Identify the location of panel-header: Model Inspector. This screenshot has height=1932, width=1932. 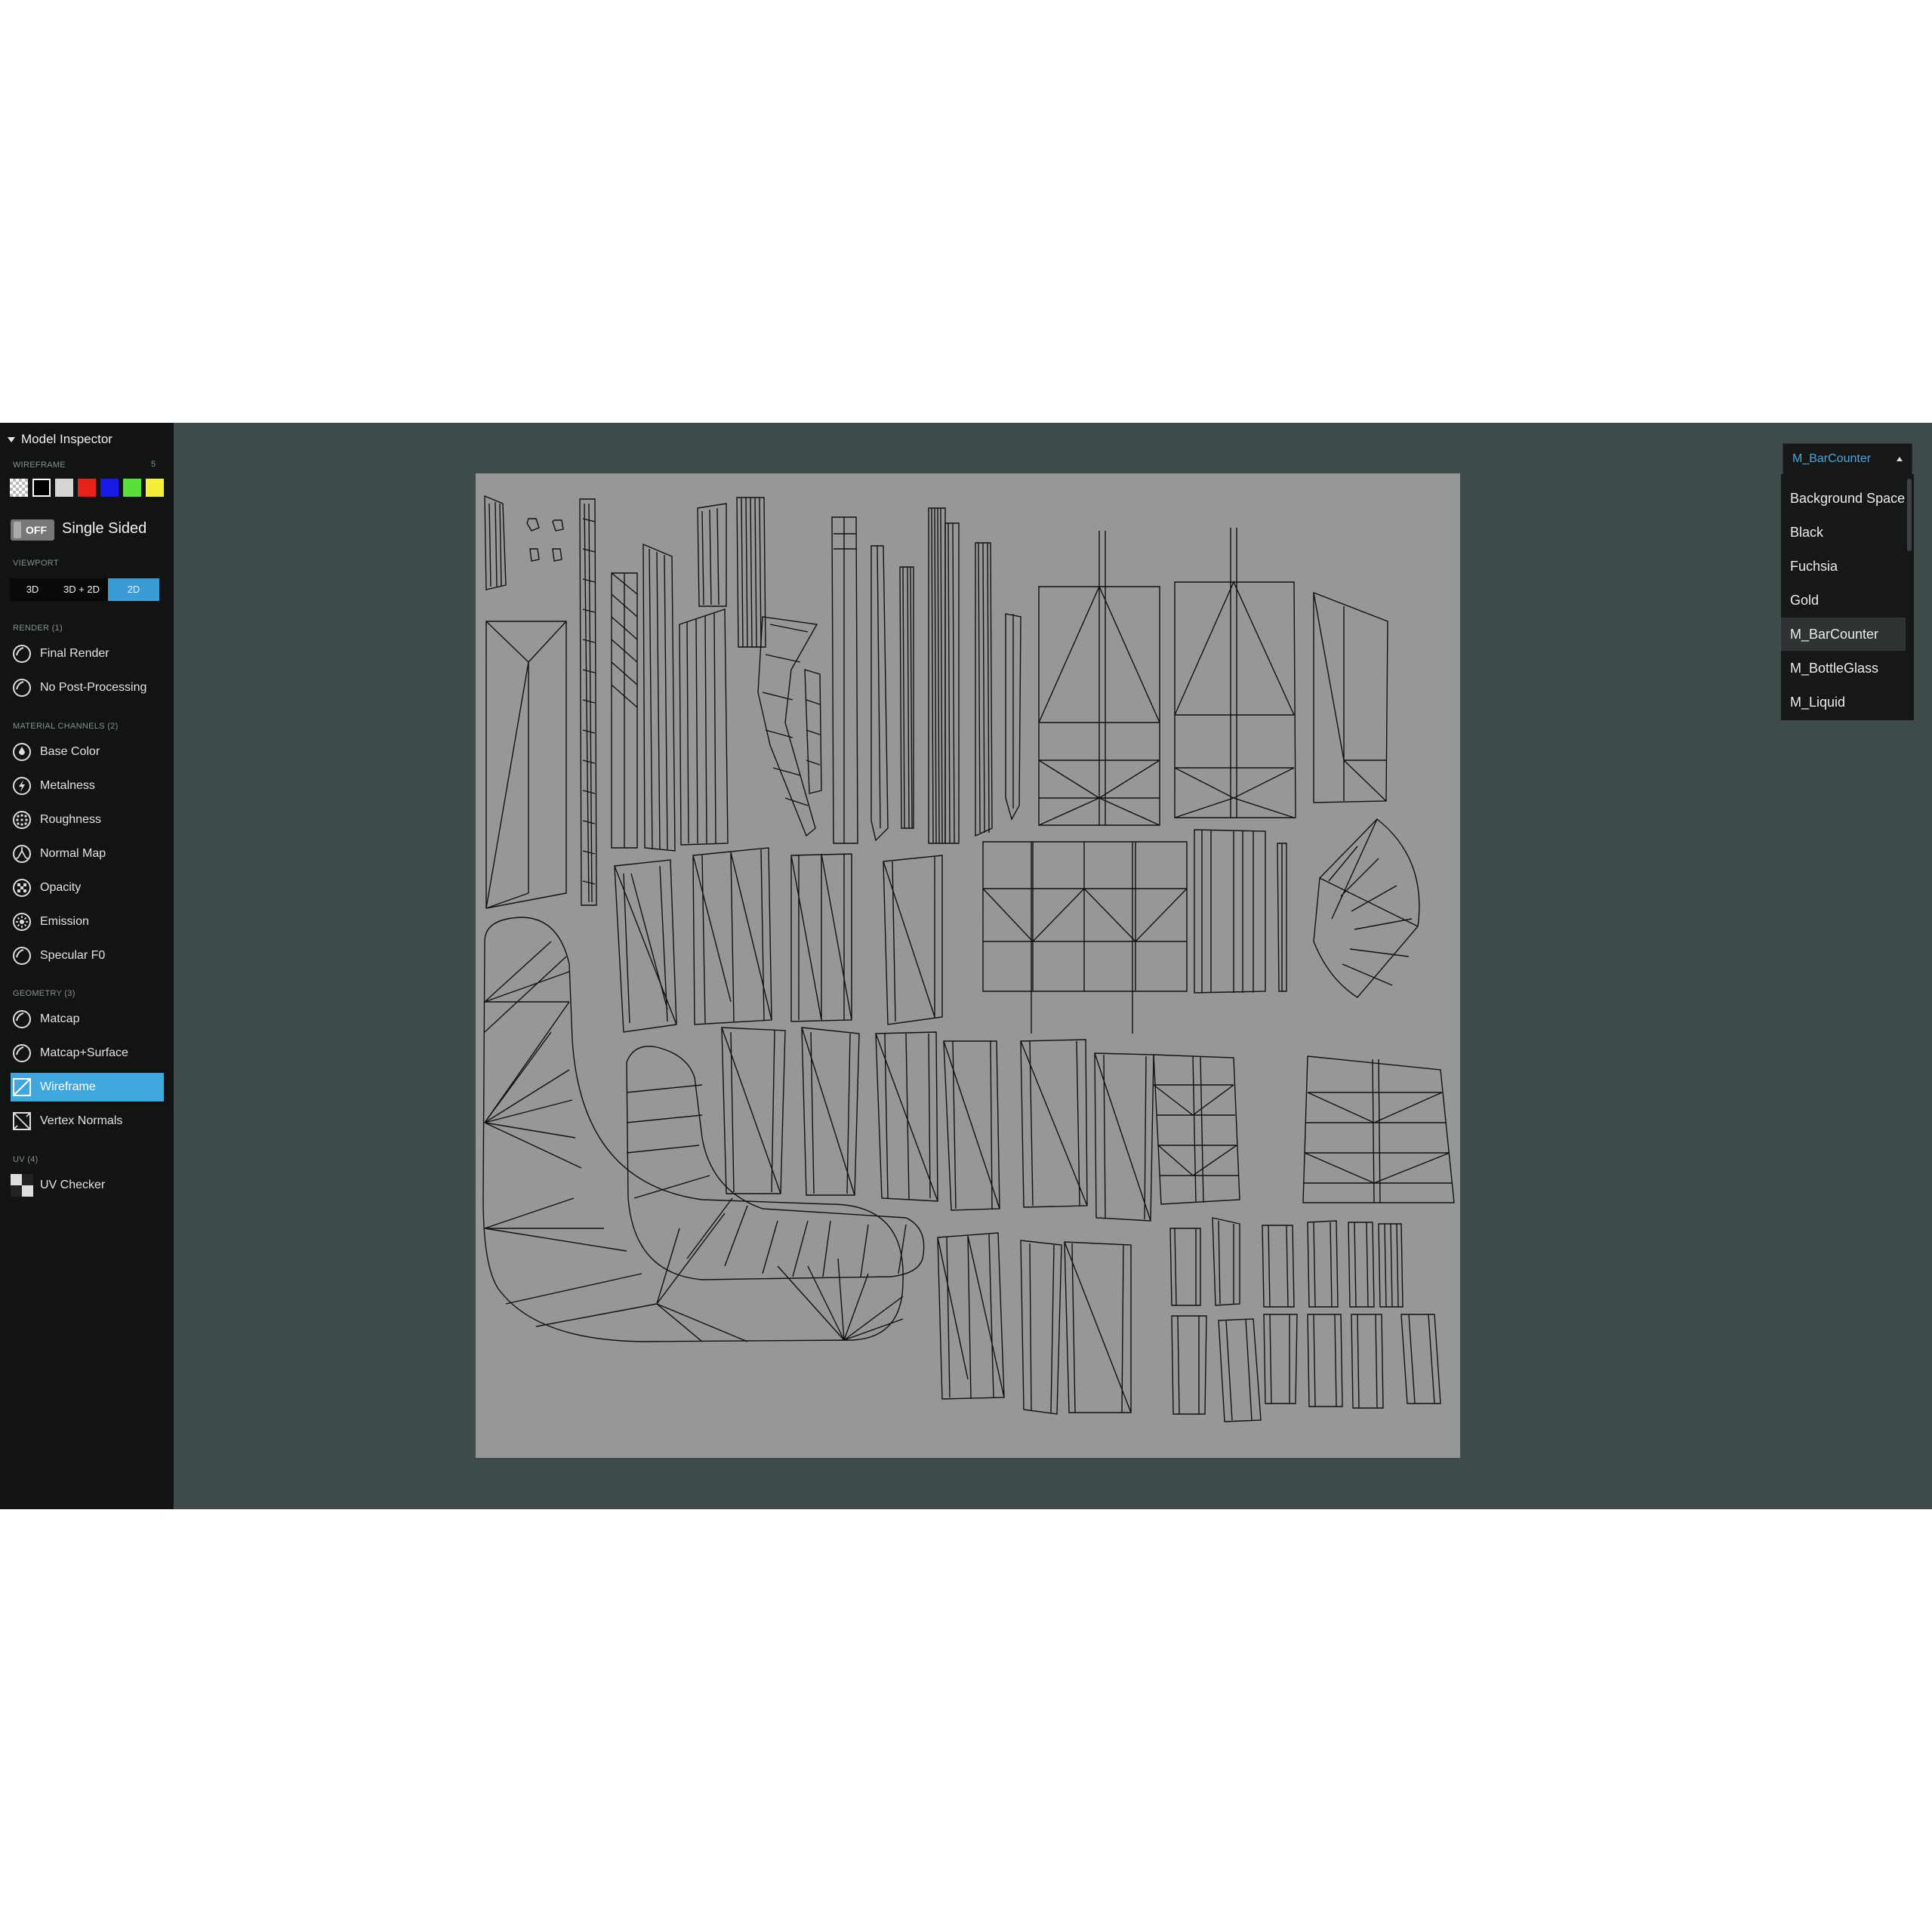
(60, 440).